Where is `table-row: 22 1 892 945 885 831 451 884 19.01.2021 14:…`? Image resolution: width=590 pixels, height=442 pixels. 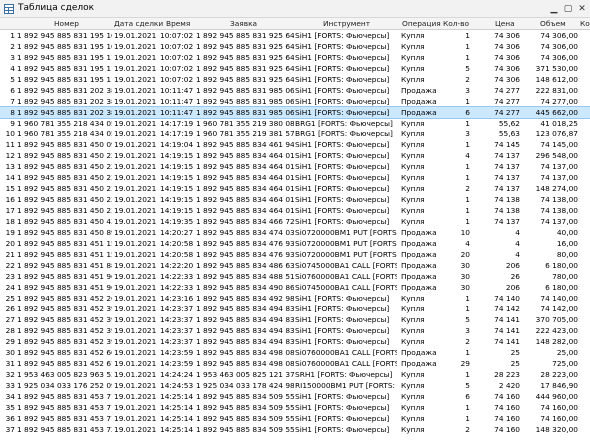
table-row: 22 1 892 945 885 831 451 884 19.01.2021 14:… is located at coordinates (295, 265).